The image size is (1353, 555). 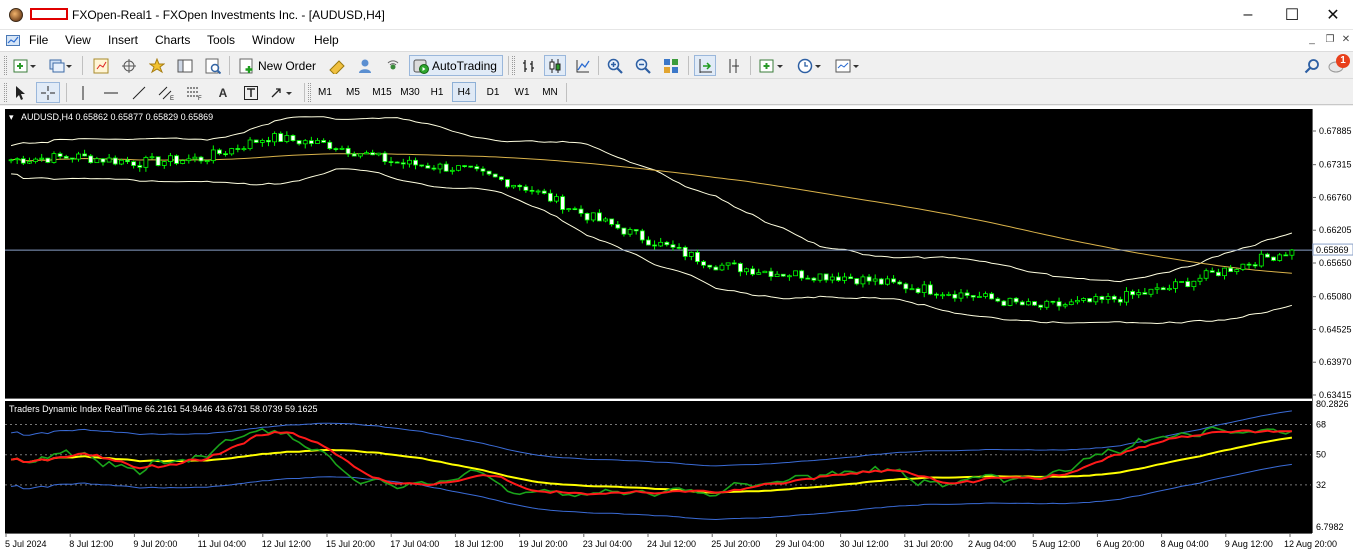 What do you see at coordinates (1185, 544) in the screenshot?
I see `time-tick-label: 8 Aug 04:00` at bounding box center [1185, 544].